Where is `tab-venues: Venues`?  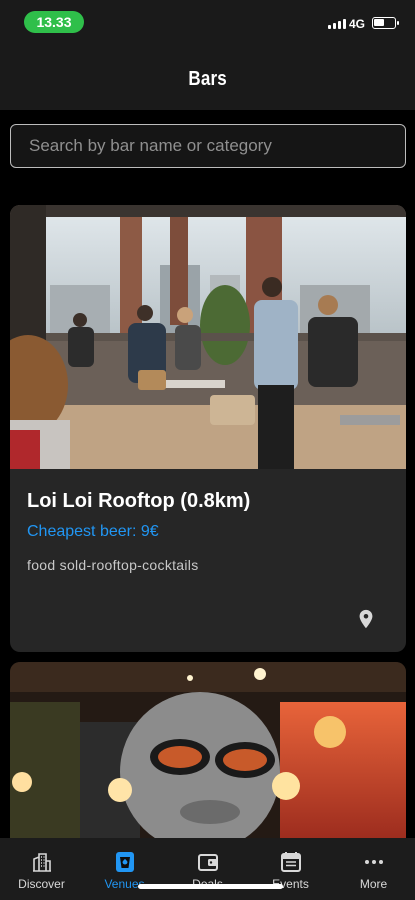
tab-venues: Venues is located at coordinates (124, 869).